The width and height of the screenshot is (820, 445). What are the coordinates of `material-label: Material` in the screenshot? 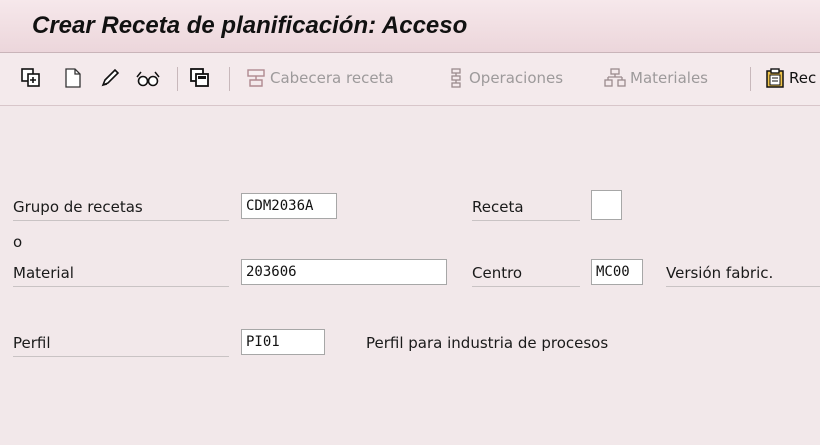 It's located at (121, 273).